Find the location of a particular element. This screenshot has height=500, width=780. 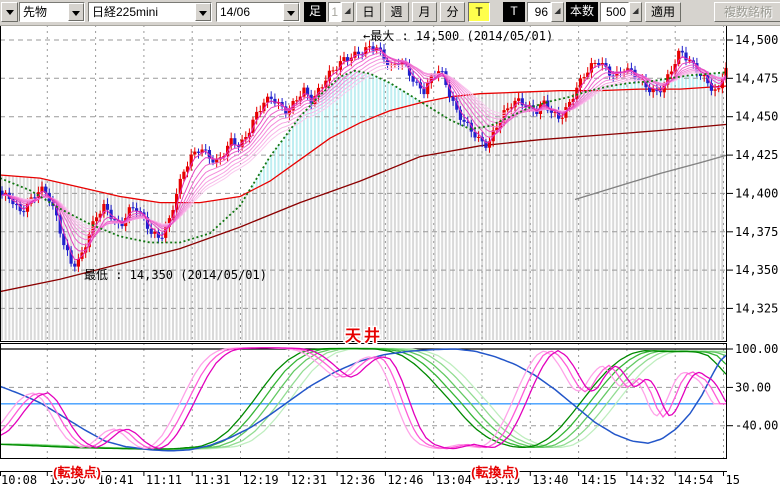

price-tick-label: 14,450 is located at coordinates (756, 117).